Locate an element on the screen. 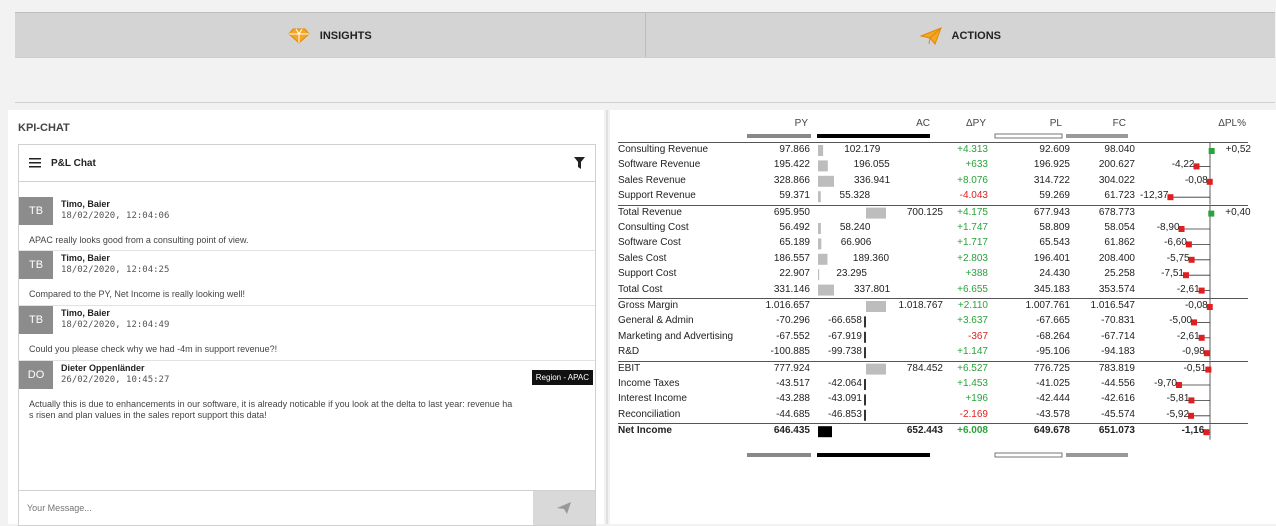  row-dpy: +1.453 is located at coordinates (972, 383).